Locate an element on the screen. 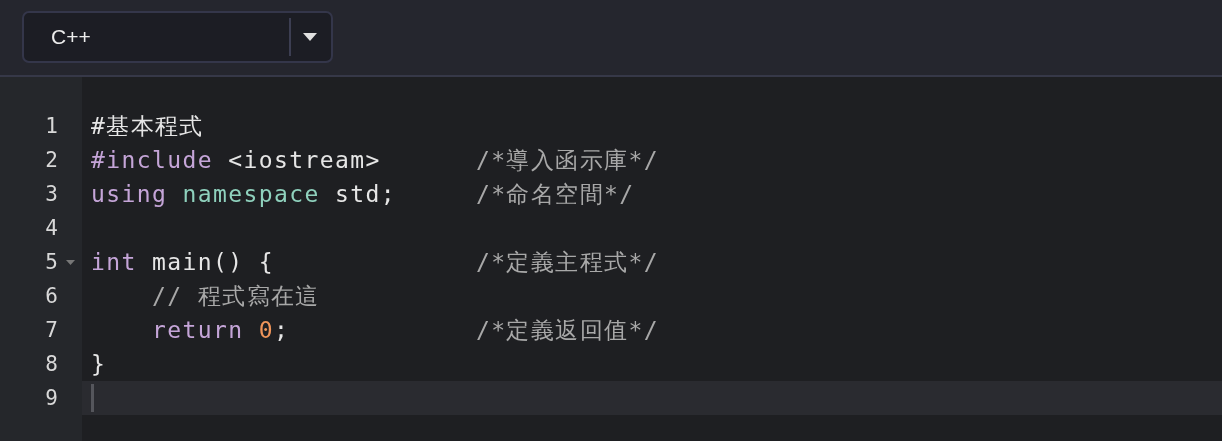 Image resolution: width=1222 pixels, height=441 pixels. line-number: 5 is located at coordinates (51, 262).